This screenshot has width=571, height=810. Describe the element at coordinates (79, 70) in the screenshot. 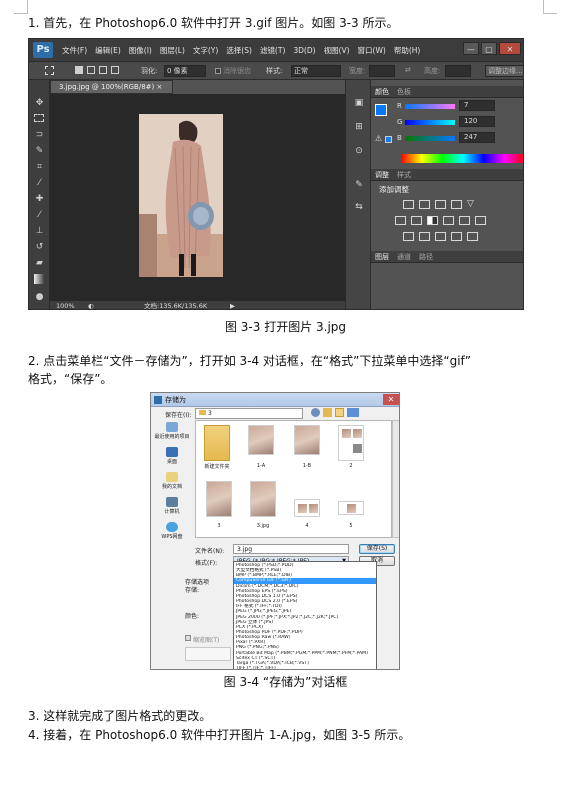

I see `new-selection-icon` at that location.